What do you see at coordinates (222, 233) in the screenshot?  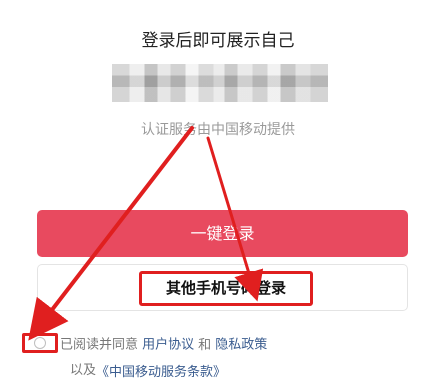 I see `one-click-login-button: 一键登录` at bounding box center [222, 233].